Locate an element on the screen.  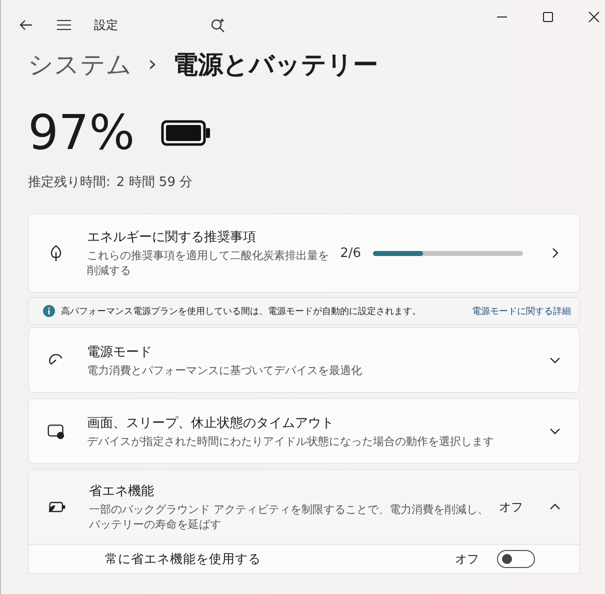
card-title: エネルギーに関する推奨事項 is located at coordinates (172, 237).